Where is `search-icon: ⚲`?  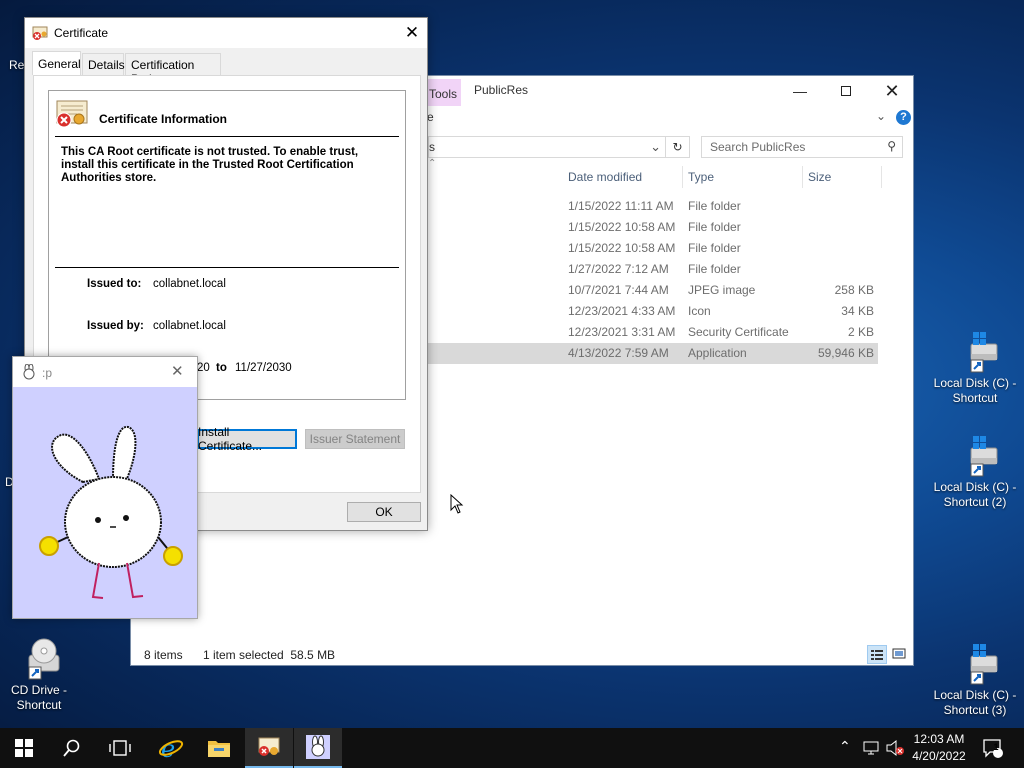 search-icon: ⚲ is located at coordinates (891, 146).